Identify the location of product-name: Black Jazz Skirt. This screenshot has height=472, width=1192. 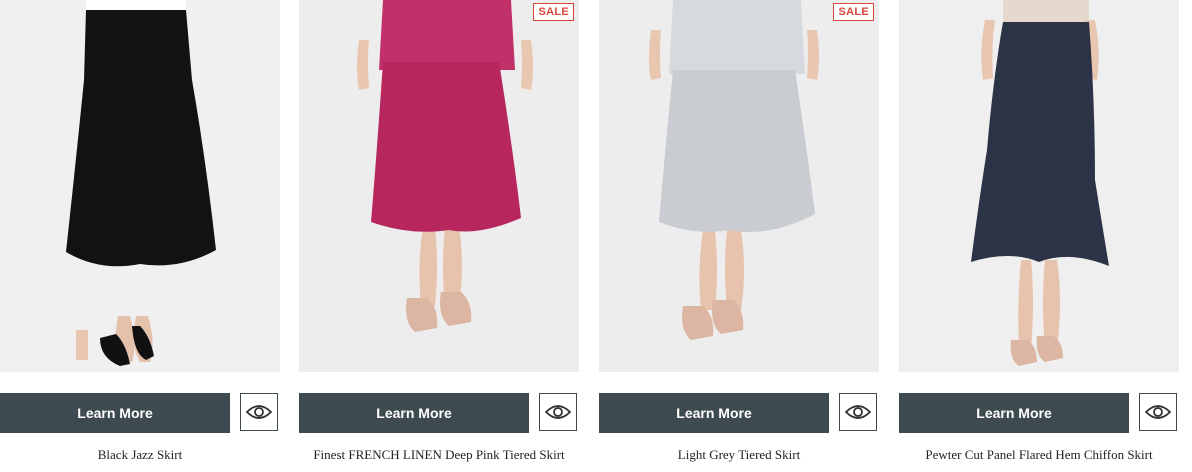
(150, 455).